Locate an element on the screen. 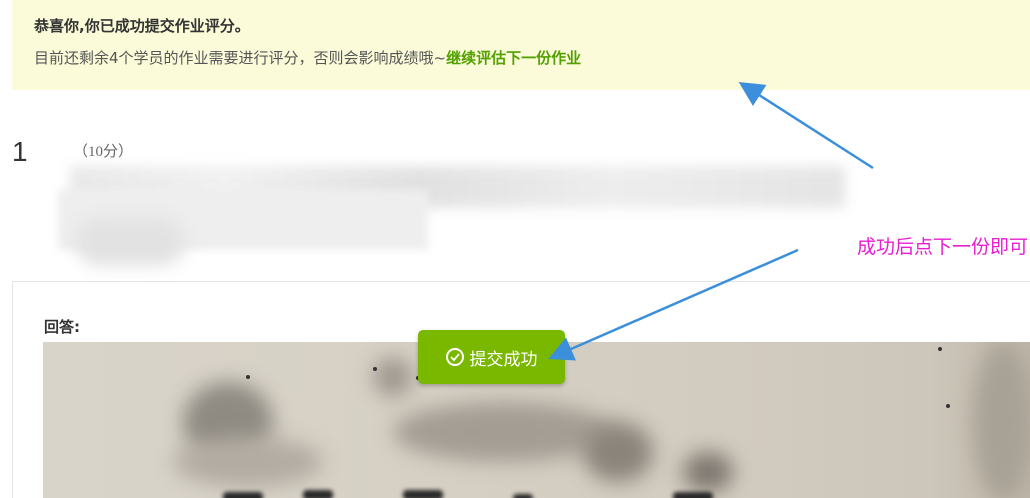 This screenshot has height=498, width=1030. question-number: 1 is located at coordinates (20, 151).